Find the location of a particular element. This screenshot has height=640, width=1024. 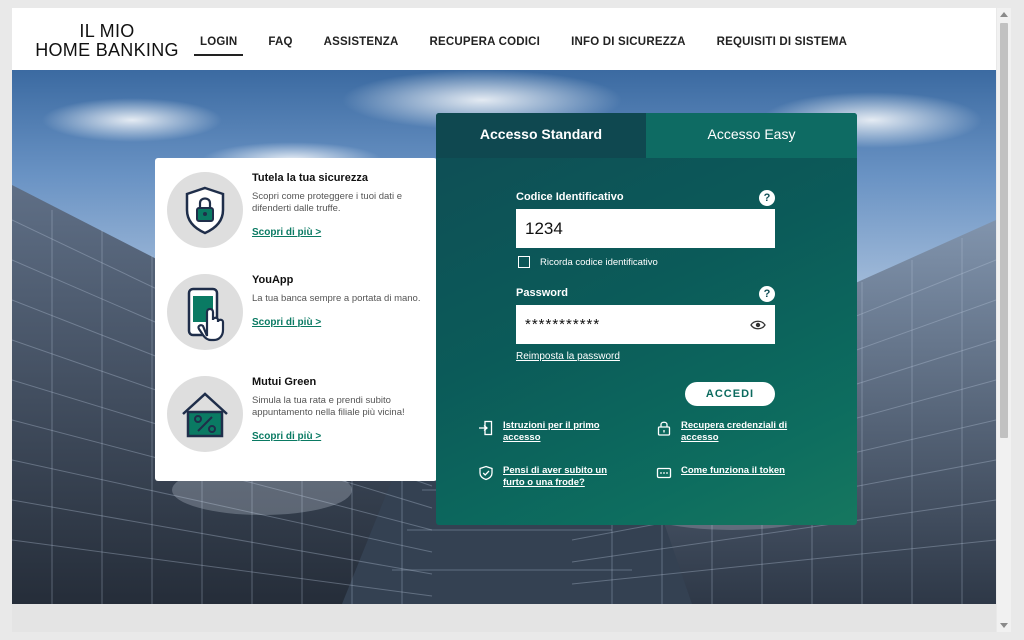

info-text: La tua banca sempre a portata di mano. is located at coordinates (336, 298).